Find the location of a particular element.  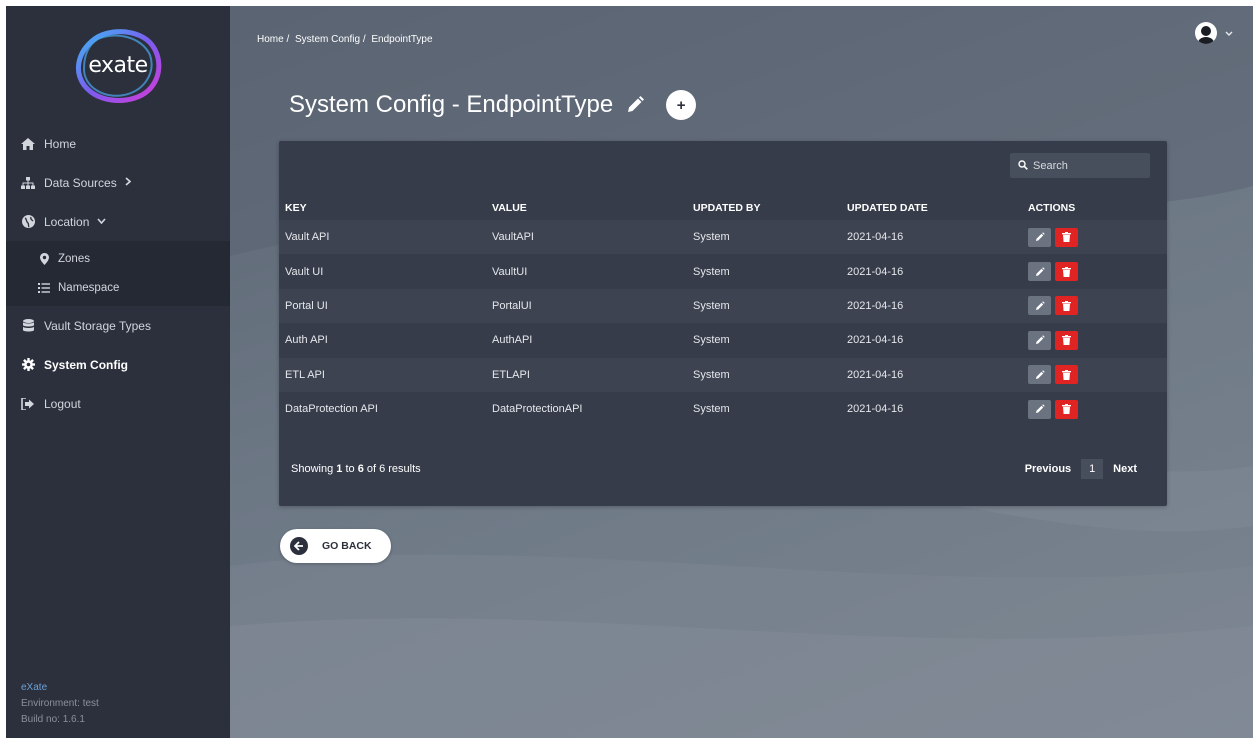

column-header-key: KEY is located at coordinates (385, 208).